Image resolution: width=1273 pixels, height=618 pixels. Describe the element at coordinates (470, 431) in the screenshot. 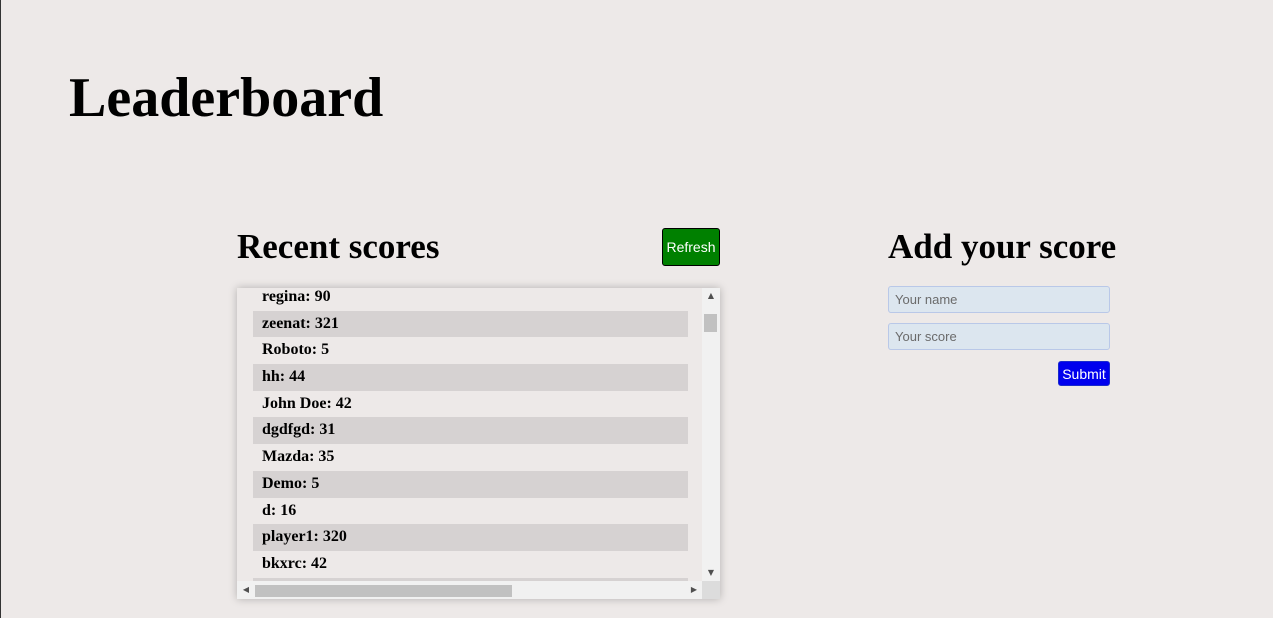

I see `score-item: dgdfgd: 31` at that location.